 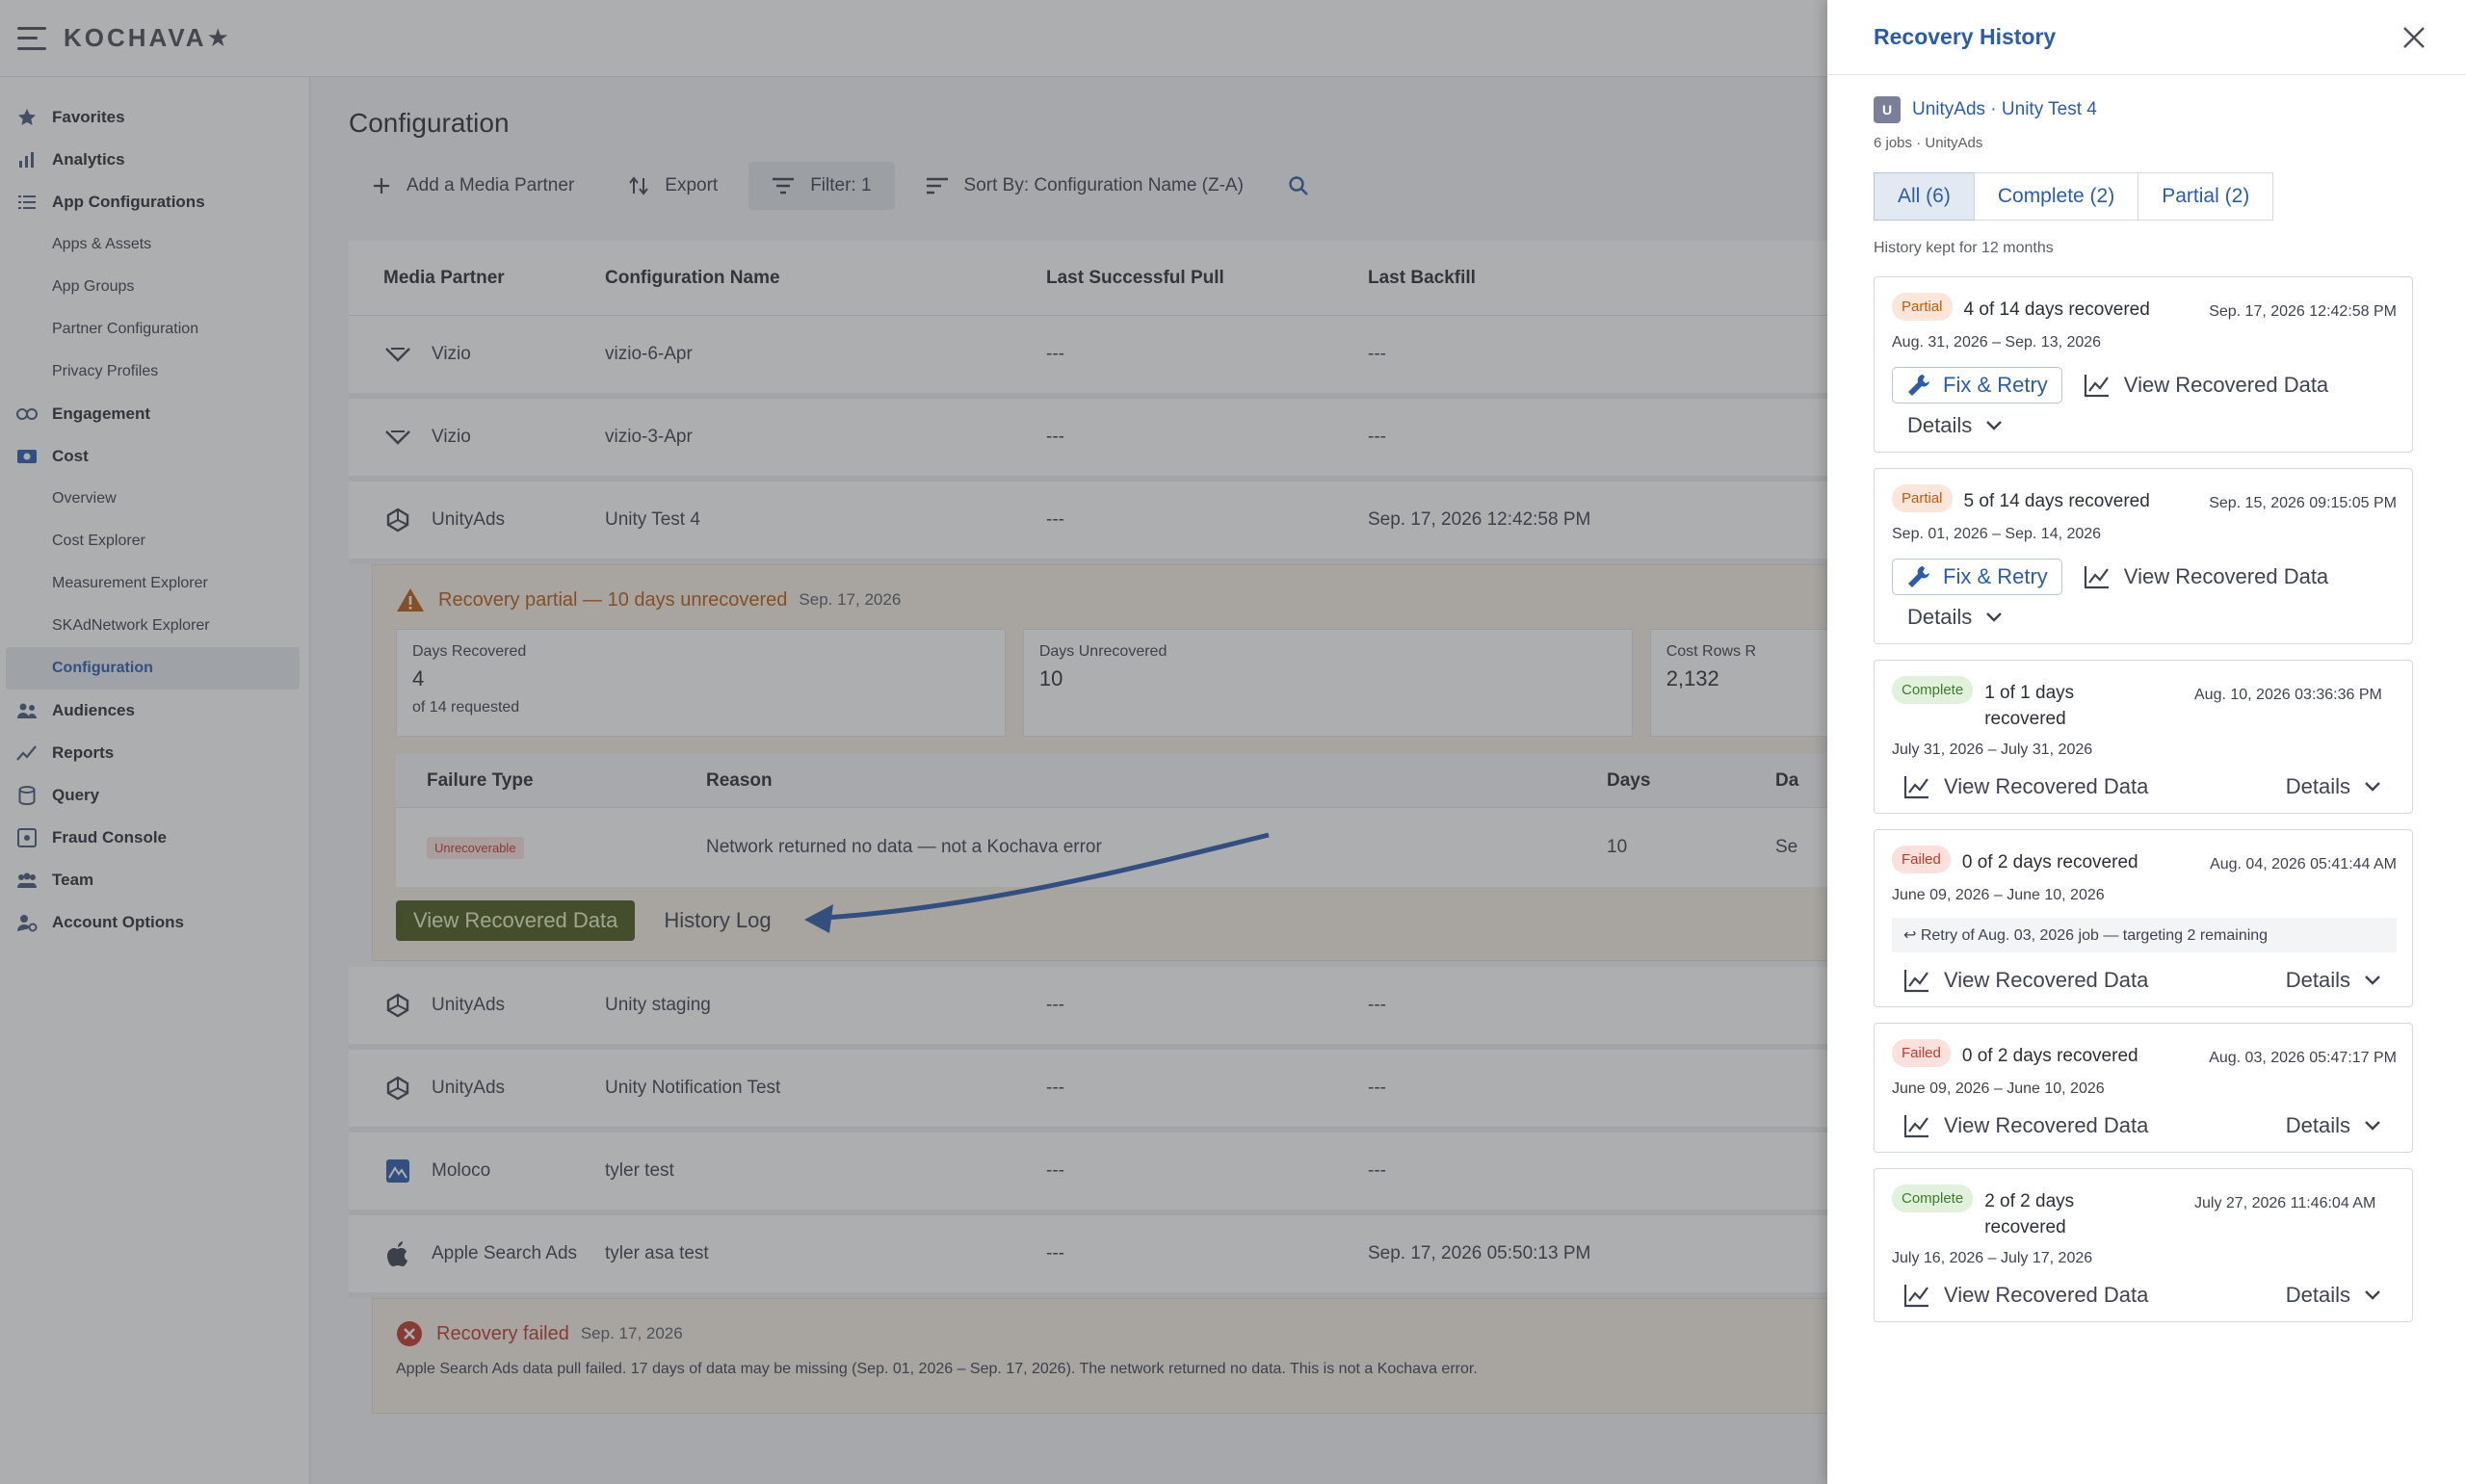 I want to click on sidebar-item-measurement-explorer: Measurement Explorer, so click(x=154, y=583).